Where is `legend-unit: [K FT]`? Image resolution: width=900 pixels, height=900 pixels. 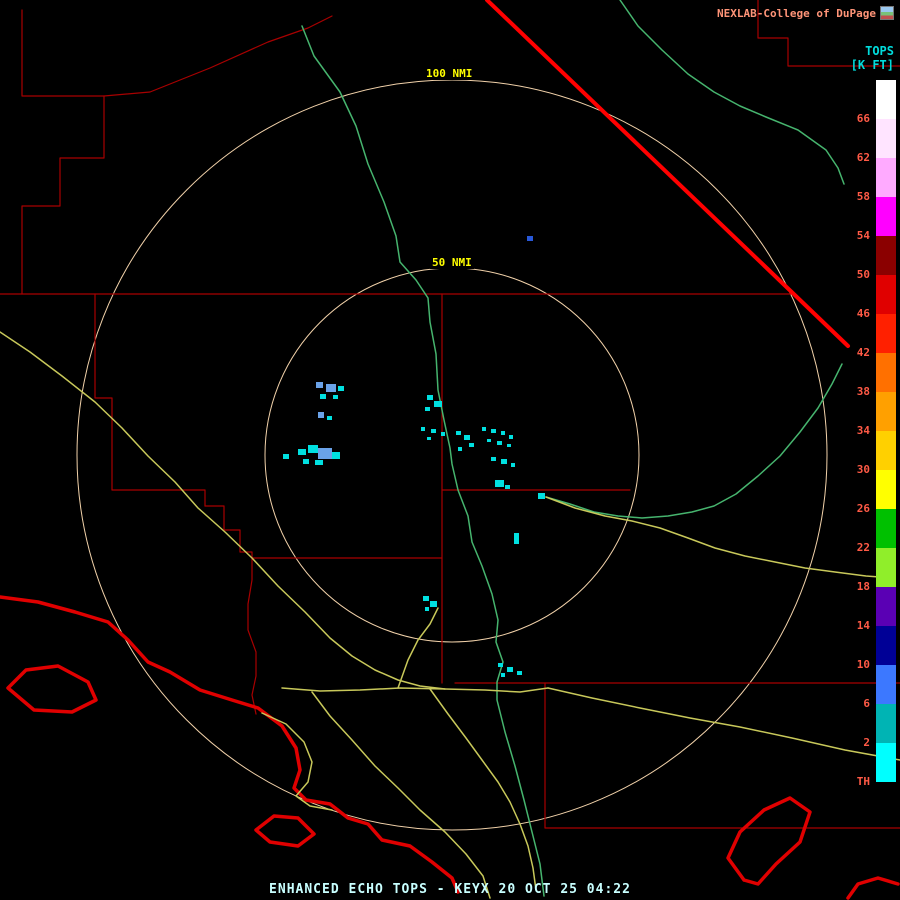
legend-unit: [K FT] is located at coordinates (872, 65).